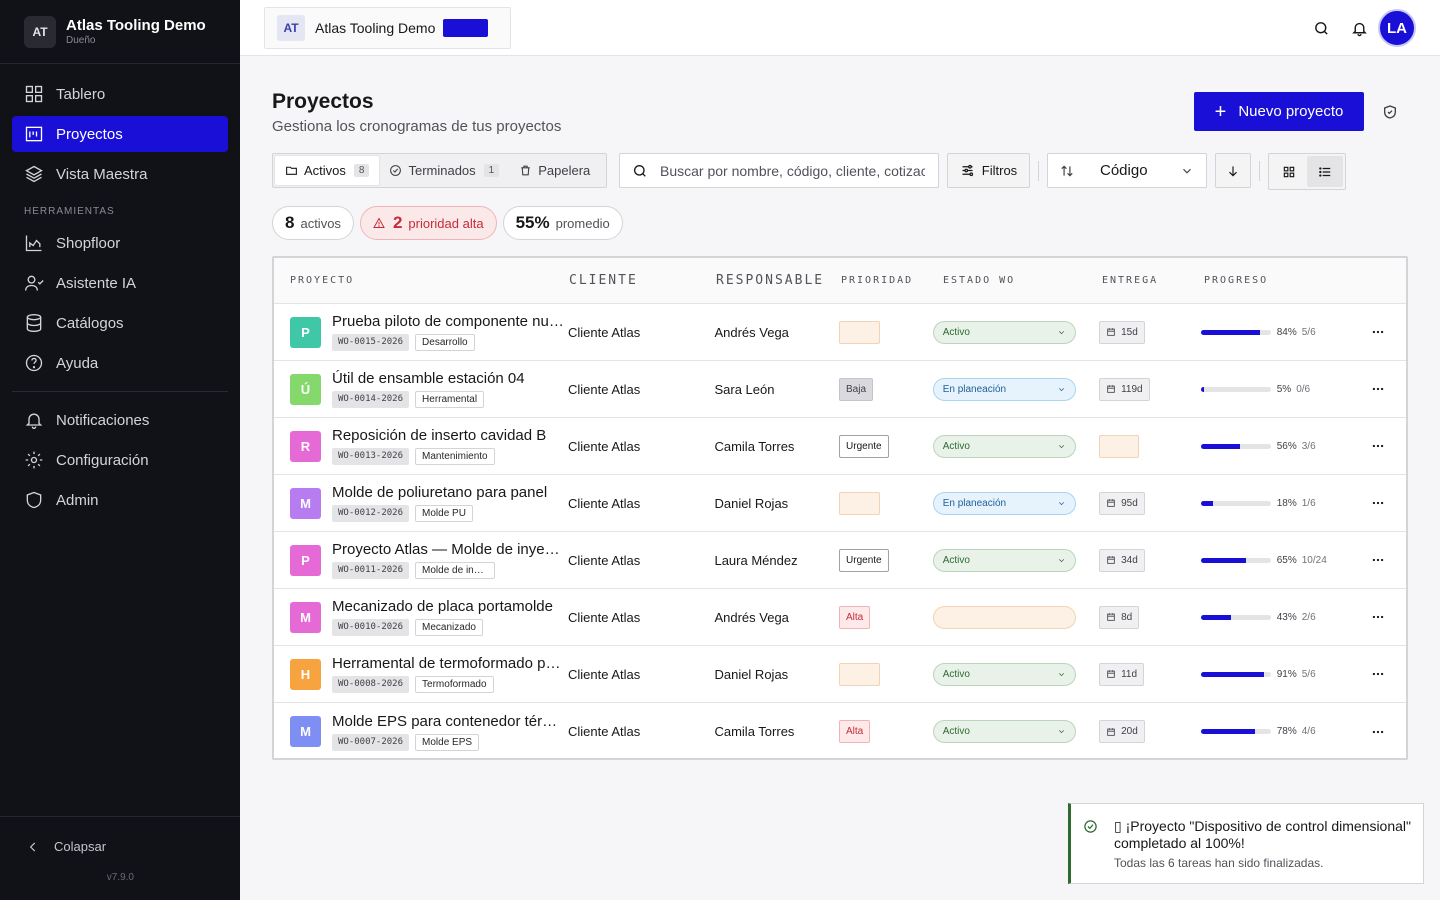 The width and height of the screenshot is (1440, 900). What do you see at coordinates (371, 684) in the screenshot?
I see `work-order-code: WO-0008-2026` at bounding box center [371, 684].